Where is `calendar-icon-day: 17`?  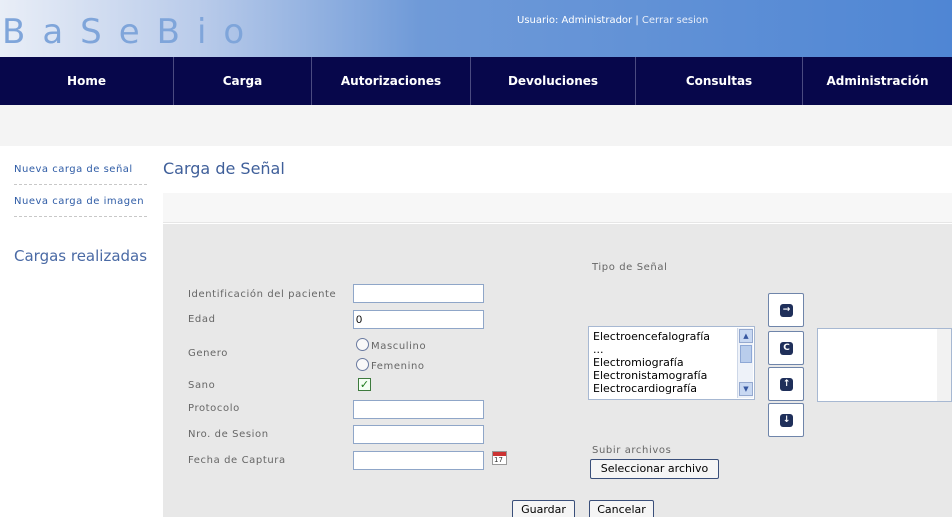
calendar-icon-day: 17 is located at coordinates (498, 460).